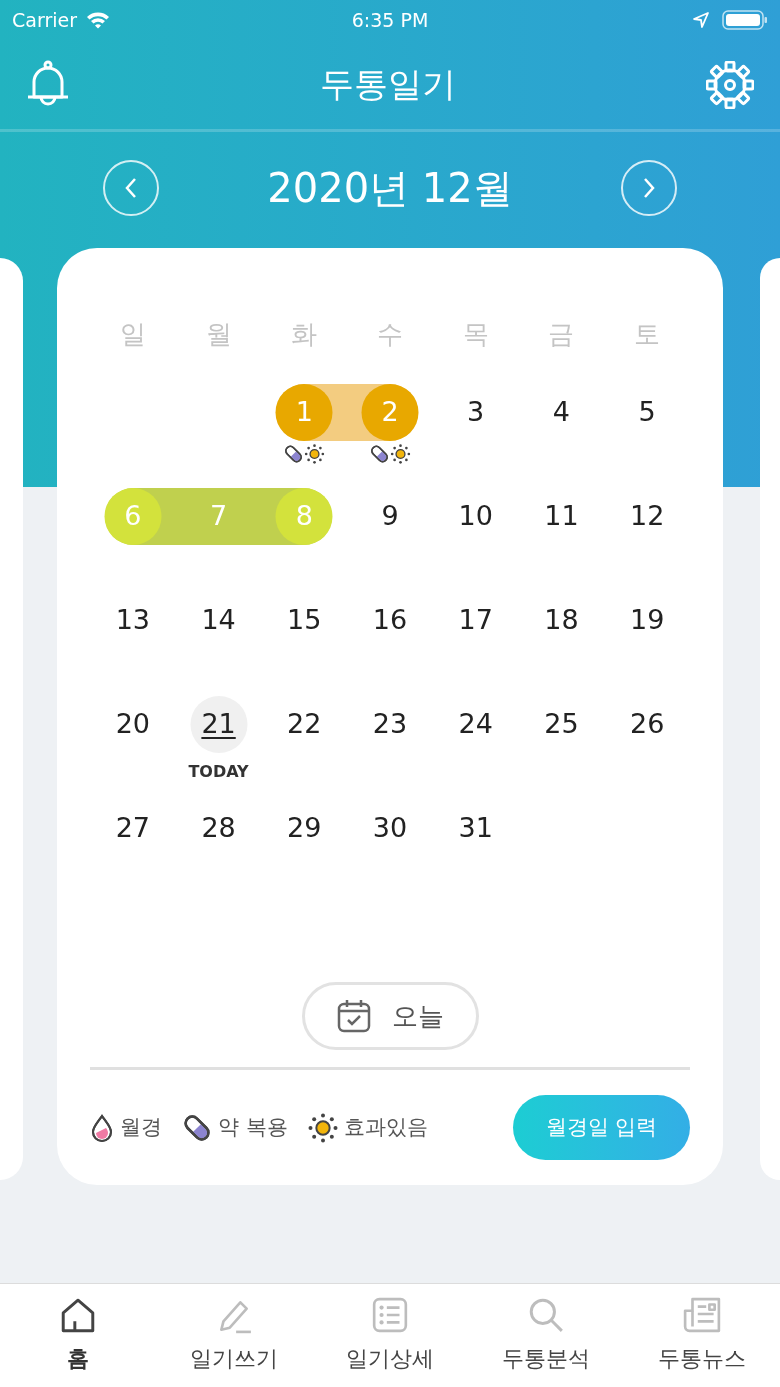 The height and width of the screenshot is (1387, 780). Describe the element at coordinates (546, 1335) in the screenshot. I see `tab-item: 두통분석` at that location.